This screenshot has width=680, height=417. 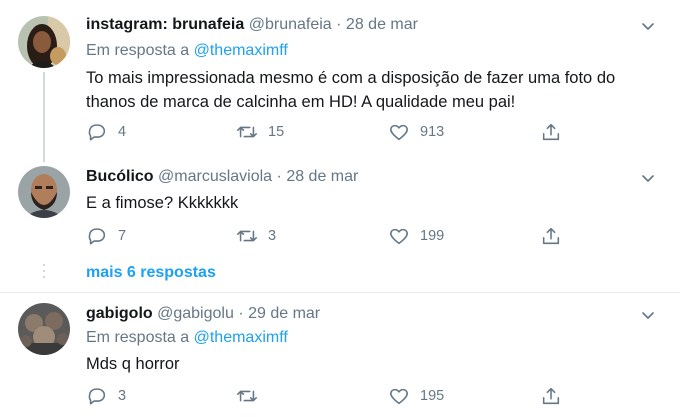 What do you see at coordinates (122, 236) in the screenshot?
I see `reply-count: 7` at bounding box center [122, 236].